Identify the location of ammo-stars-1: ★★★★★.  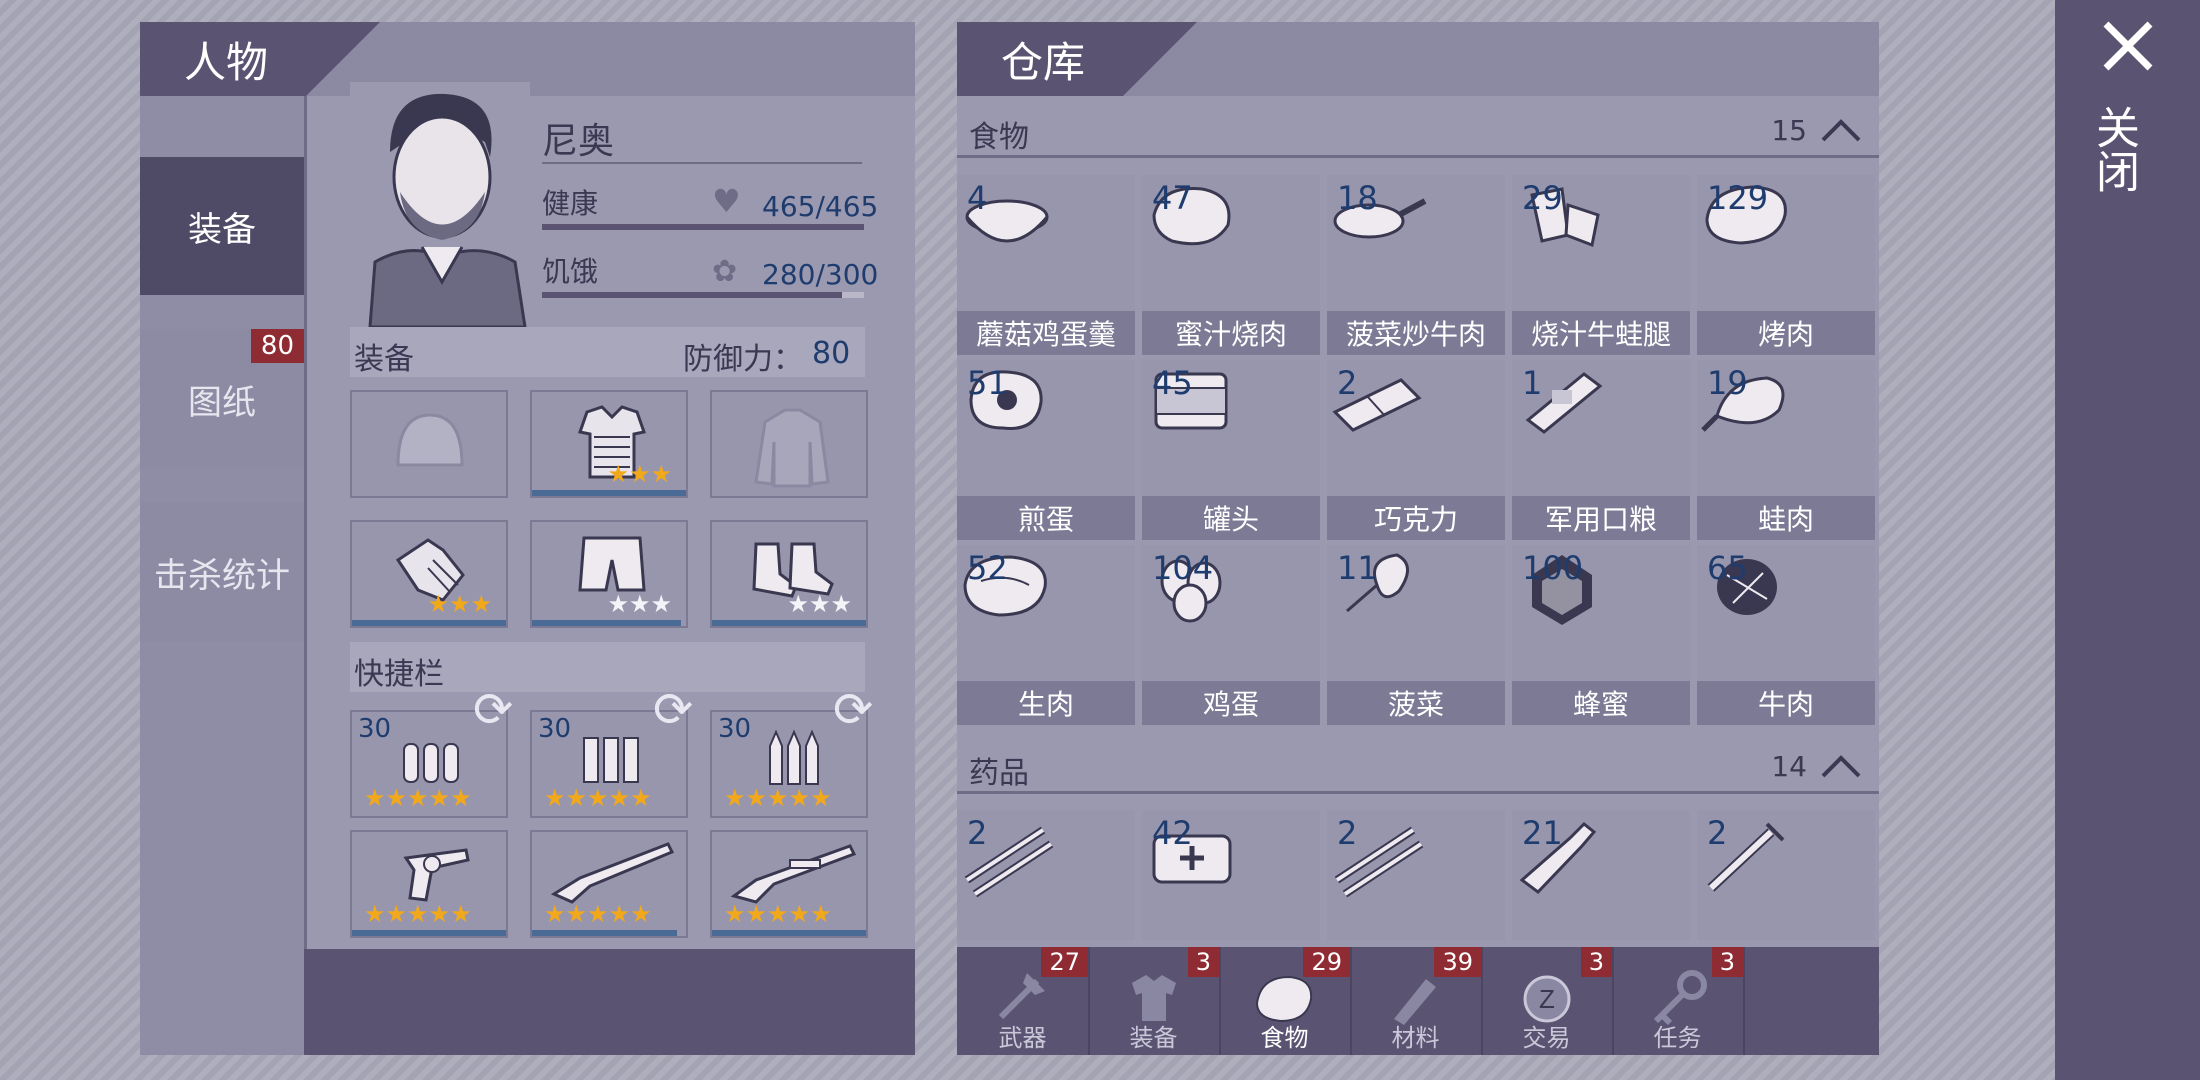
(418, 798).